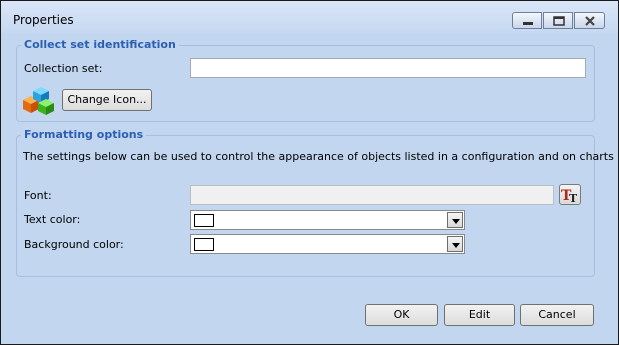 The image size is (619, 345). I want to click on font-picker-button: T T, so click(570, 194).